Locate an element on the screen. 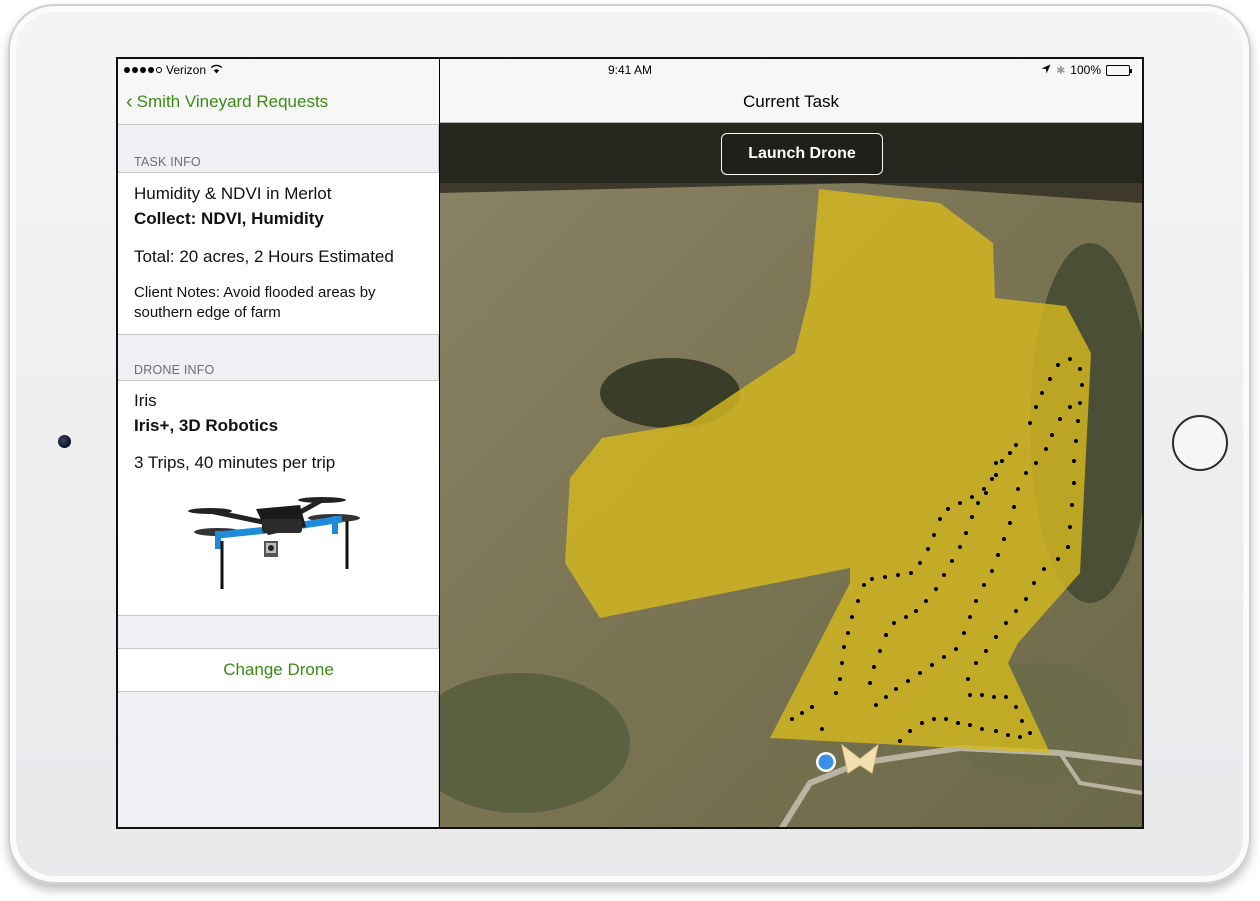  drone-info-header: DRONE INFO is located at coordinates (174, 370).